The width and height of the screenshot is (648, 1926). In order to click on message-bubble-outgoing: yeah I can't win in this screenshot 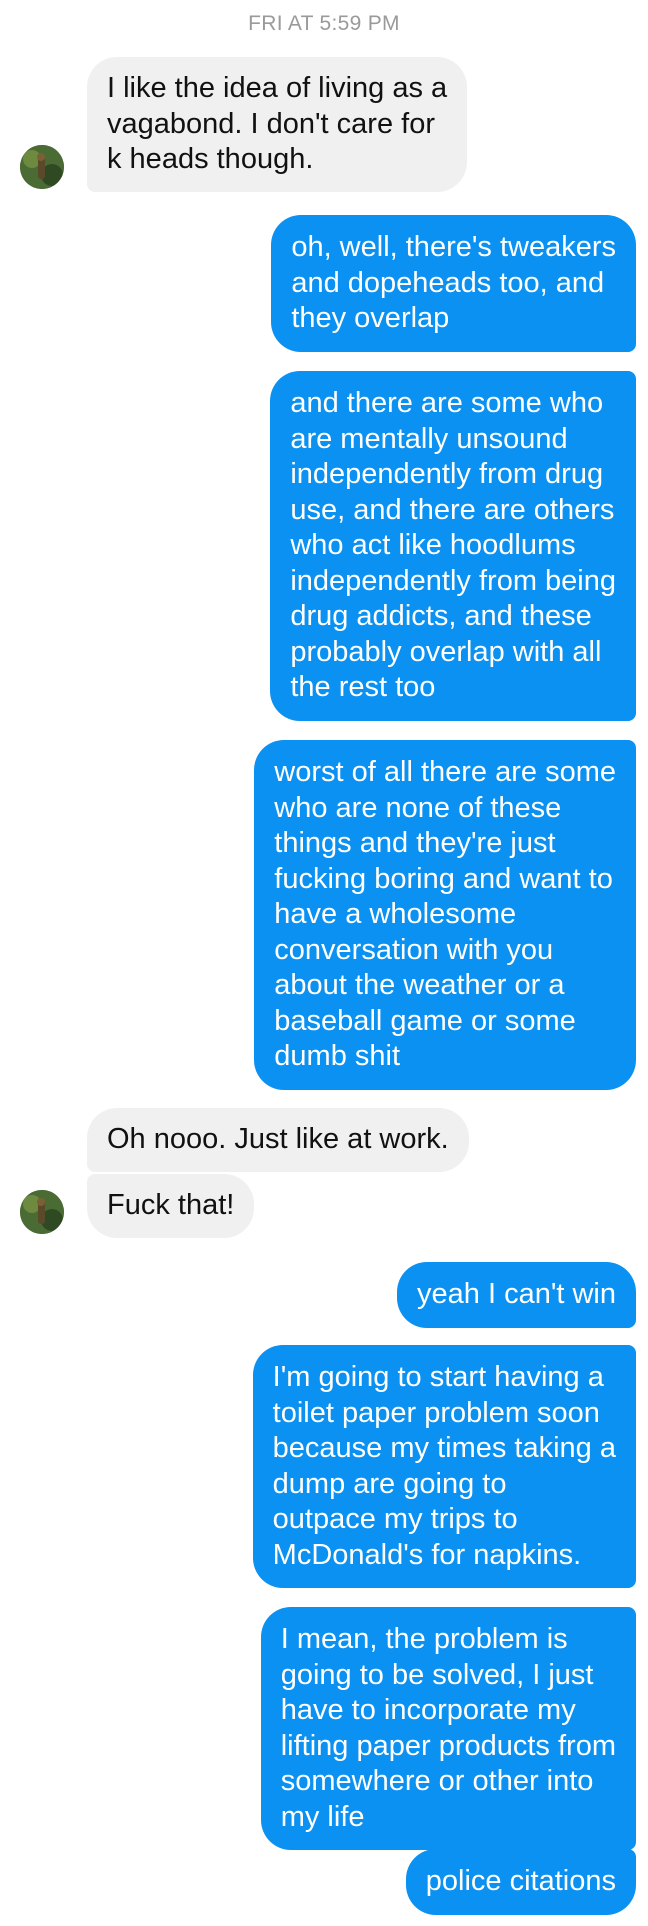, I will do `click(516, 1295)`.